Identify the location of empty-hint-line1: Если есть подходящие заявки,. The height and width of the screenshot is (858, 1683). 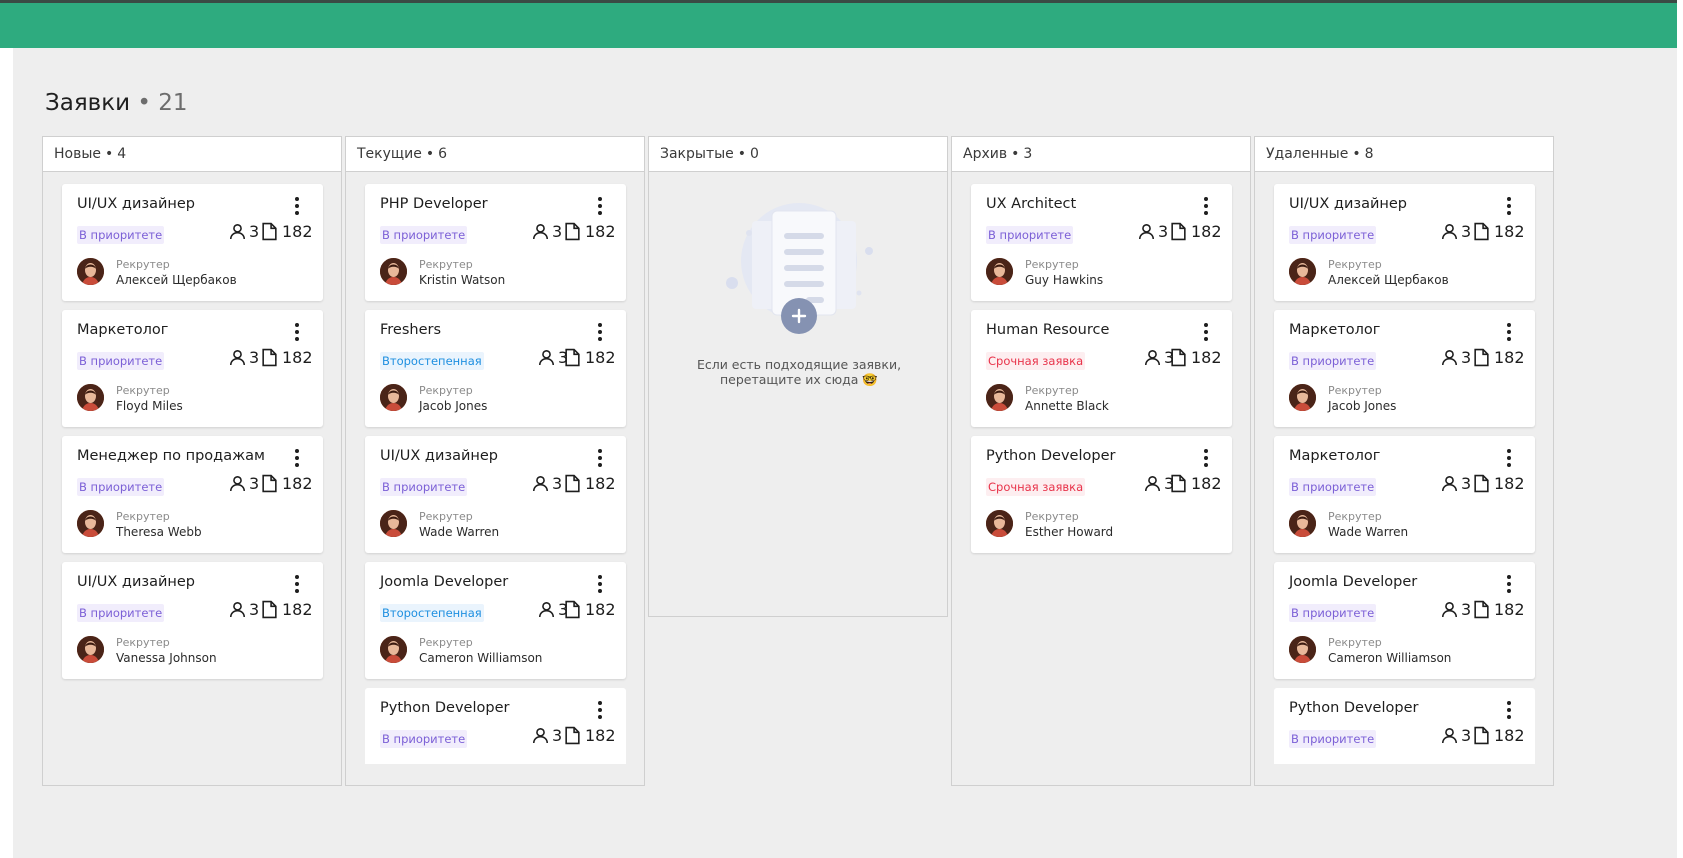
(799, 364).